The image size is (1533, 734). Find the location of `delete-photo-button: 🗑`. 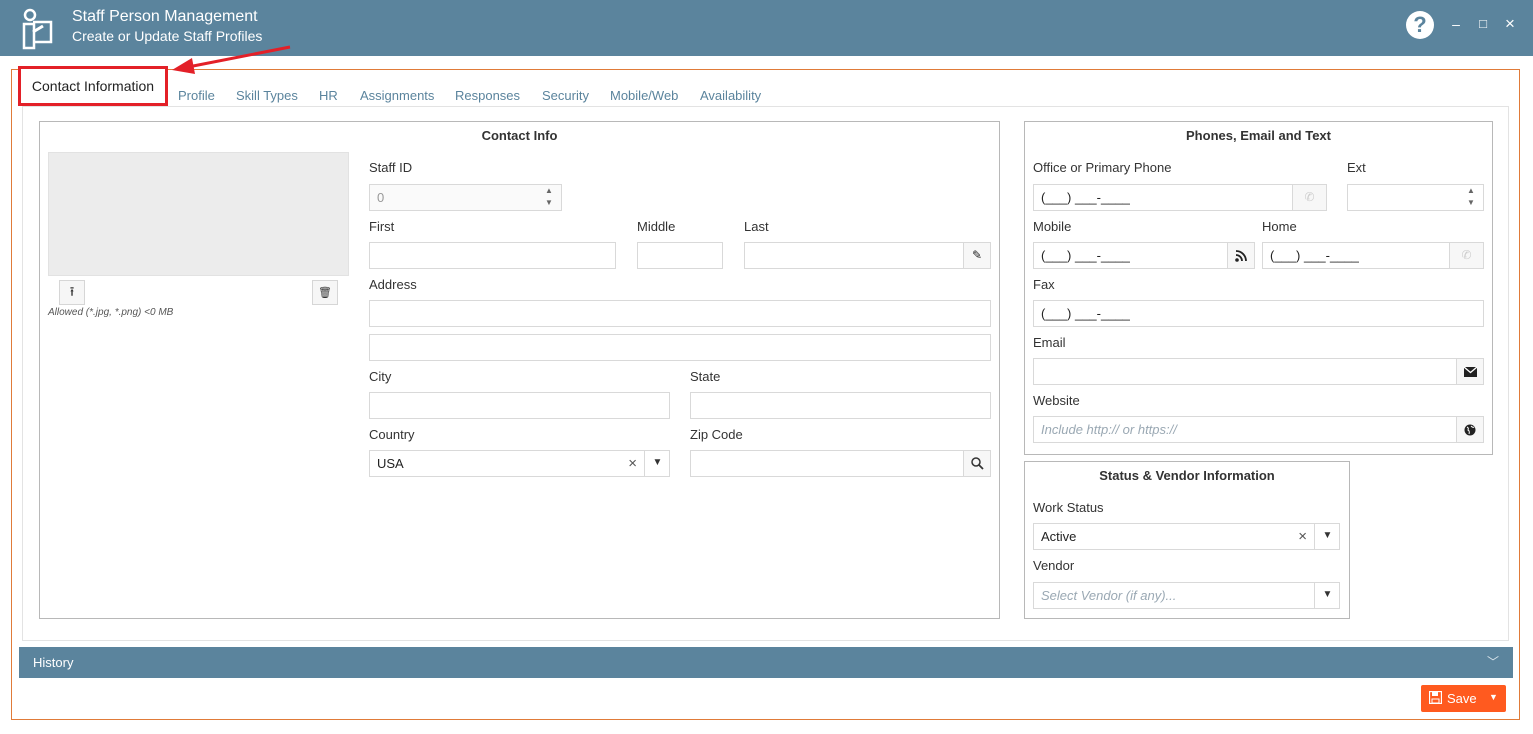

delete-photo-button: 🗑 is located at coordinates (325, 292).